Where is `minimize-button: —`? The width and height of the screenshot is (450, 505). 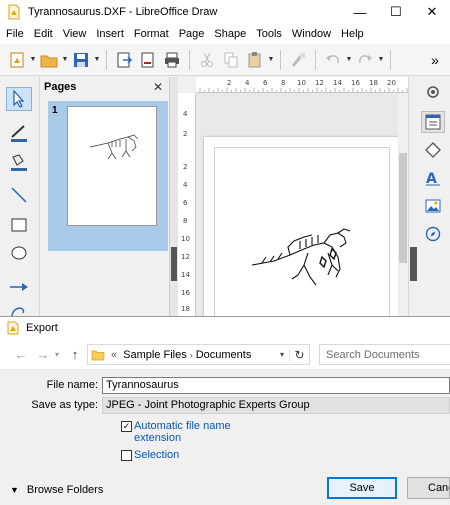
minimize-button: — is located at coordinates (360, 12).